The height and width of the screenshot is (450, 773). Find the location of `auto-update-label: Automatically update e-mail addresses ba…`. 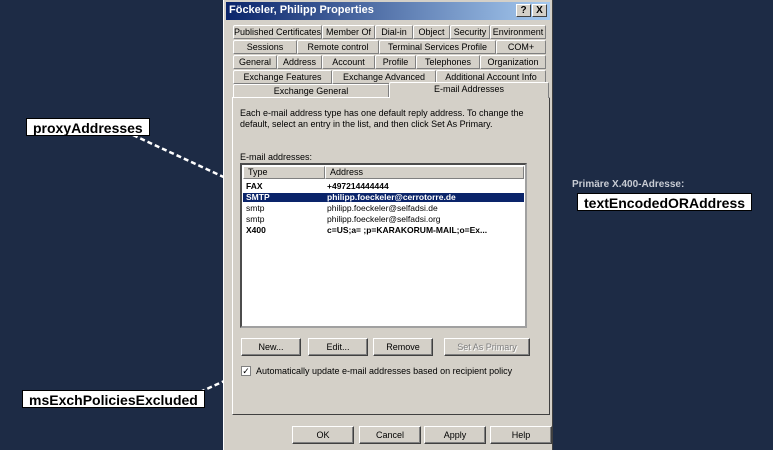

auto-update-label: Automatically update e-mail addresses ba… is located at coordinates (384, 371).